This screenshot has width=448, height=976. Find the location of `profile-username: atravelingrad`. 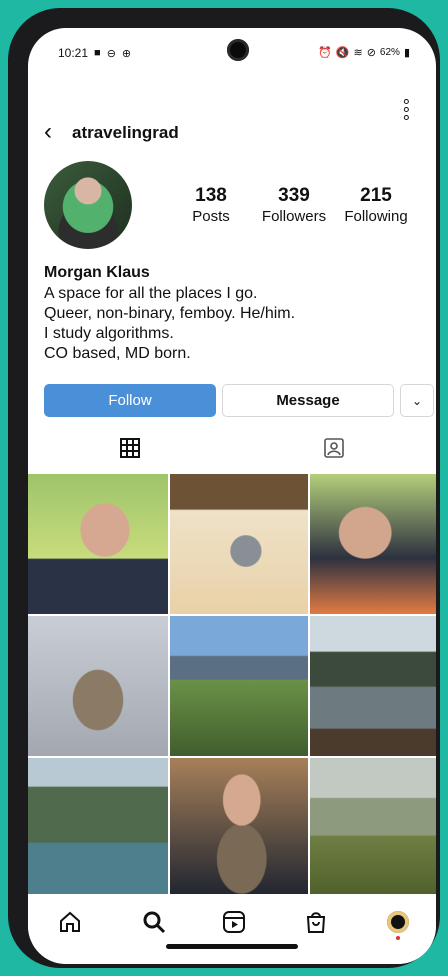

profile-username: atravelingrad is located at coordinates (125, 132).